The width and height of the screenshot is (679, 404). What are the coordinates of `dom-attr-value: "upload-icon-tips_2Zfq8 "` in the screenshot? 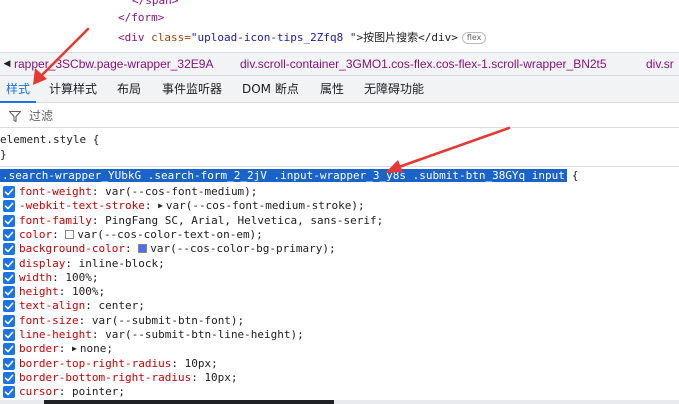 It's located at (273, 37).